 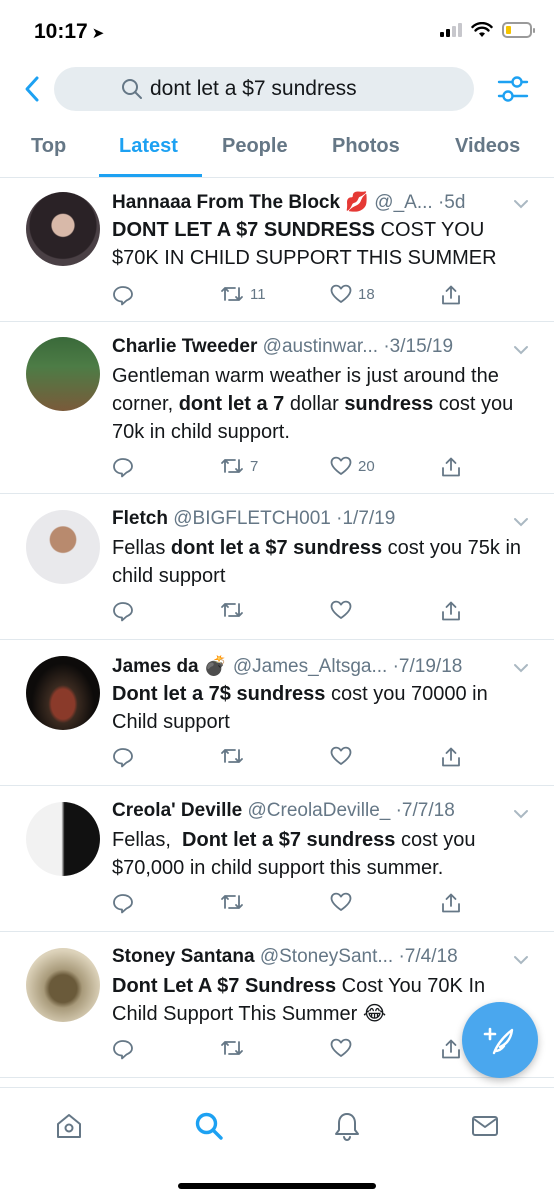 I want to click on home-indicator, so click(x=277, y=1186).